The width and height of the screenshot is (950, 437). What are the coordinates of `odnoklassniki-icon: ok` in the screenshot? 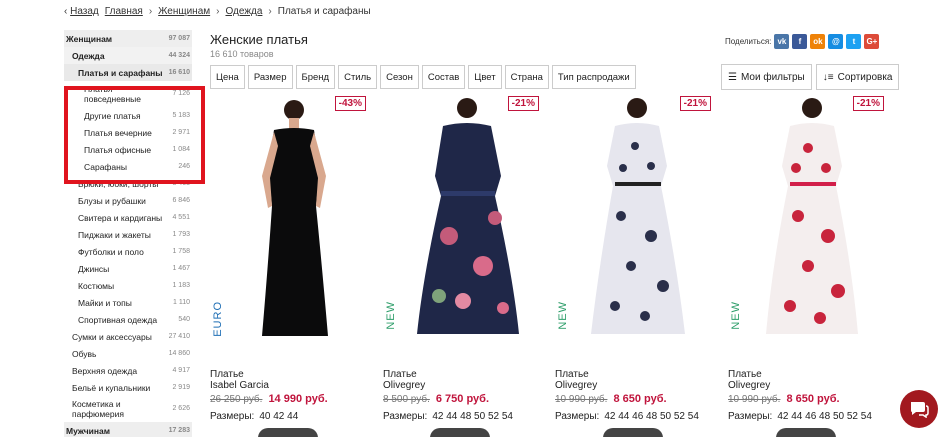 It's located at (818, 41).